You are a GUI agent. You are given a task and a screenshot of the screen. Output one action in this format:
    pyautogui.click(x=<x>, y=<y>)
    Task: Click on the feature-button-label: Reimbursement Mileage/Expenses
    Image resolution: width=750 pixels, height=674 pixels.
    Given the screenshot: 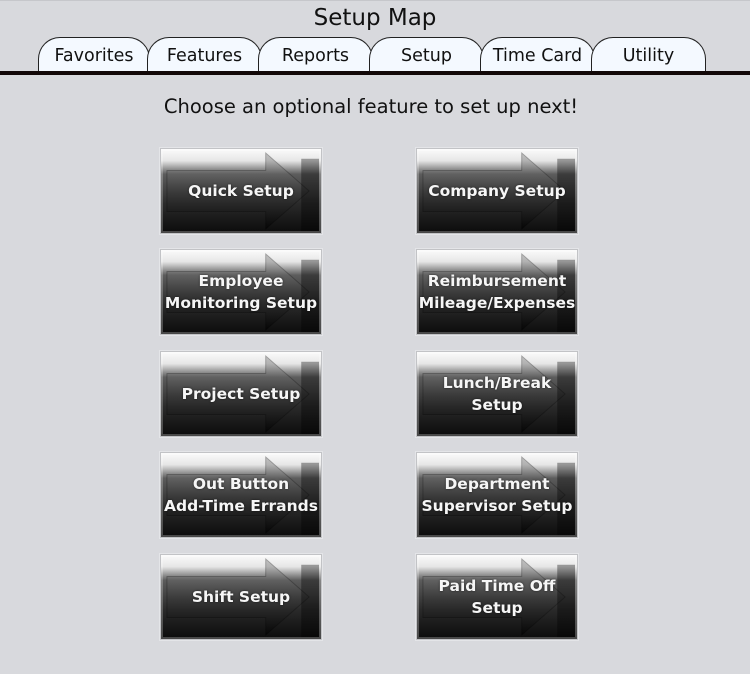 What is the action you would take?
    pyautogui.click(x=497, y=292)
    